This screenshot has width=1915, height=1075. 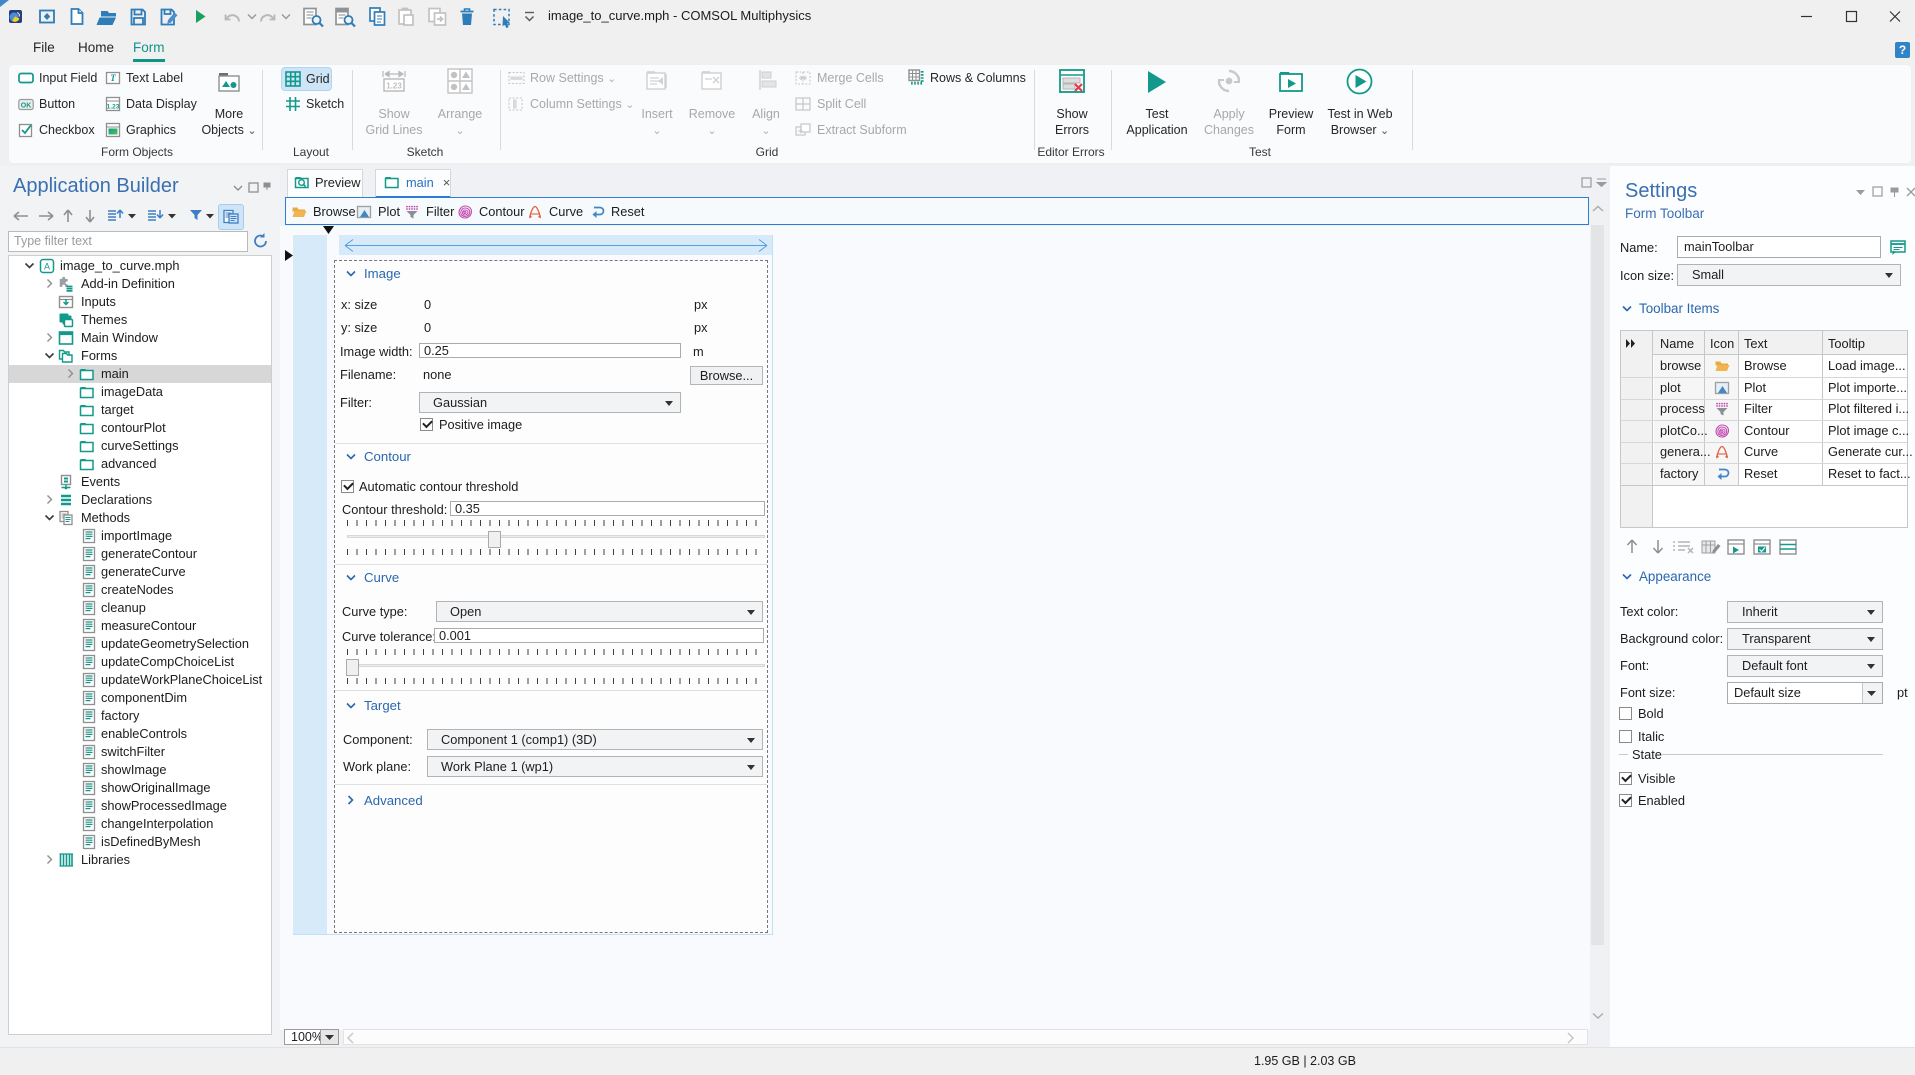 I want to click on svg-text: OK, so click(x=26, y=106).